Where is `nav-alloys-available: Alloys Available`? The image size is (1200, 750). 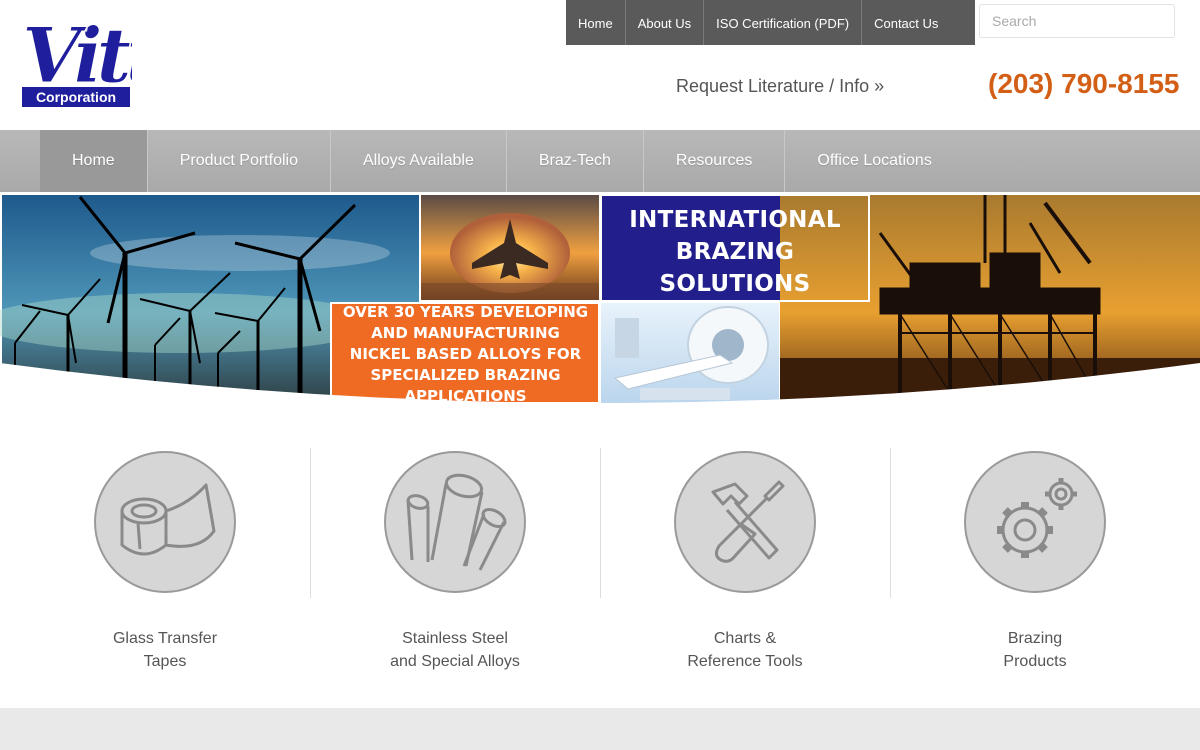 nav-alloys-available: Alloys Available is located at coordinates (419, 161).